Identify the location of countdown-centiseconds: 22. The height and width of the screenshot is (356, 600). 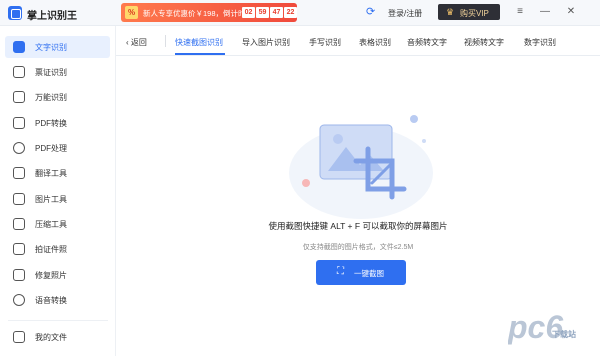
(290, 12).